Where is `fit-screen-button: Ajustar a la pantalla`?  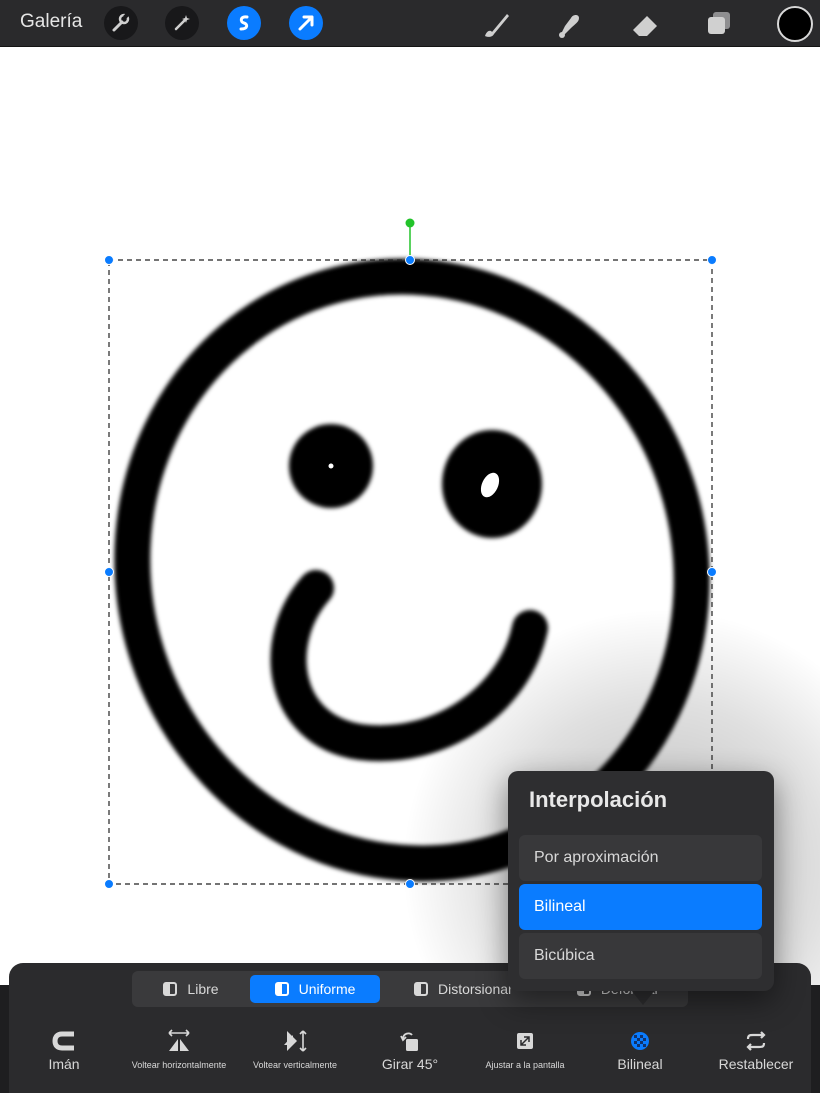 fit-screen-button: Ajustar a la pantalla is located at coordinates (525, 1049).